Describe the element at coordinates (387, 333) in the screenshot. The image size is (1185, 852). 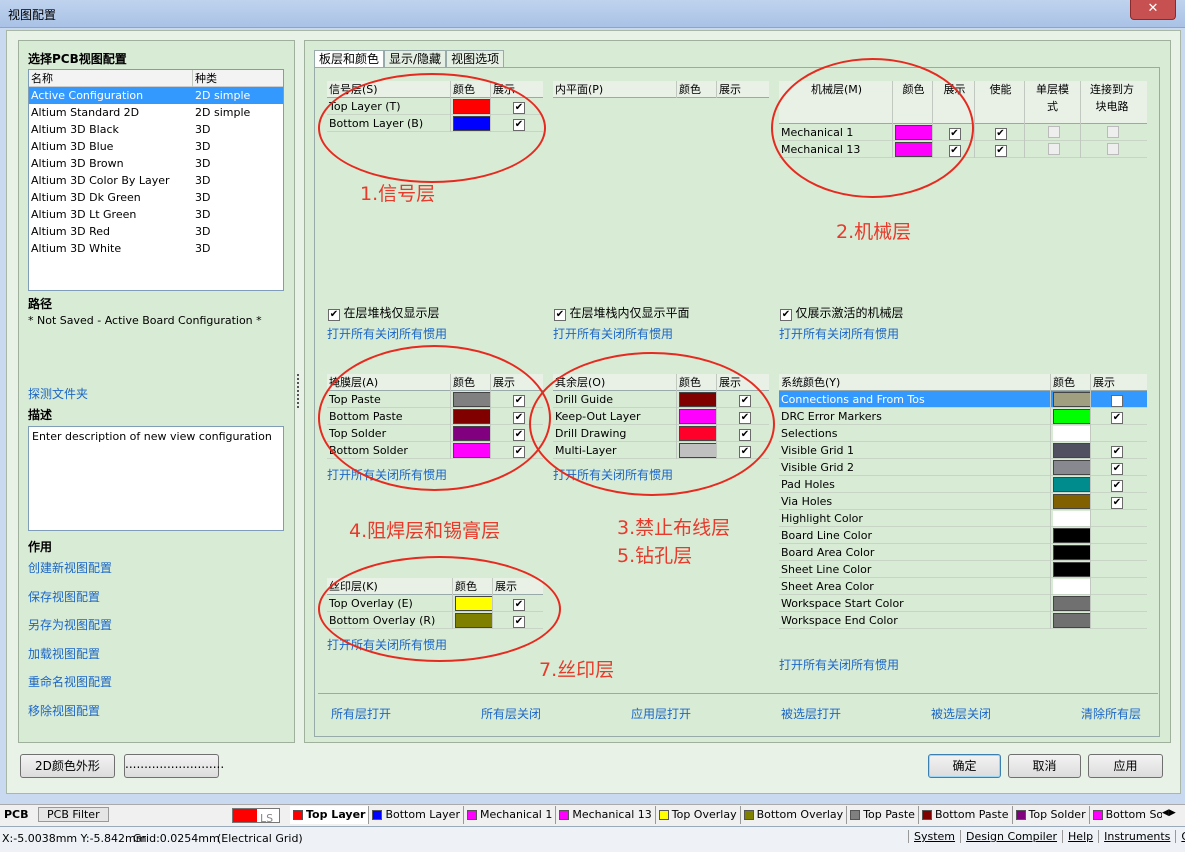
I see `signal-links: 打开所有关闭所有惯用` at that location.